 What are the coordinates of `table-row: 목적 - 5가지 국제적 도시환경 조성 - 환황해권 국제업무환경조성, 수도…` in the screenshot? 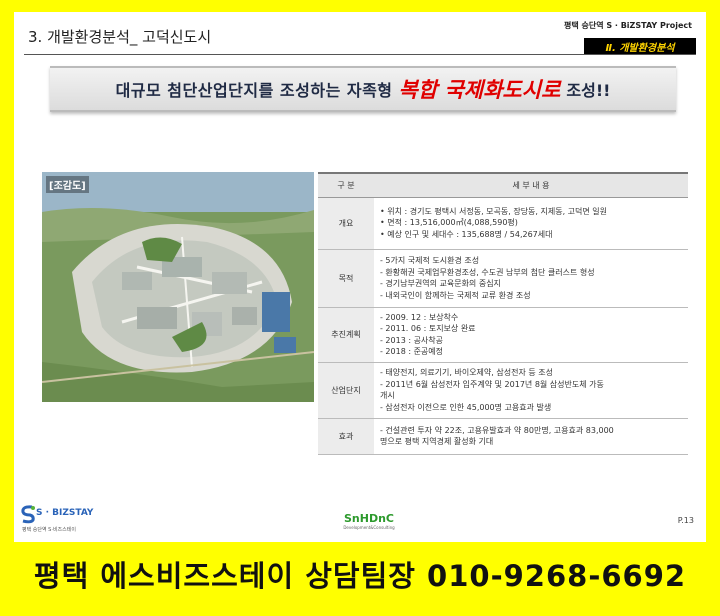 It's located at (503, 278).